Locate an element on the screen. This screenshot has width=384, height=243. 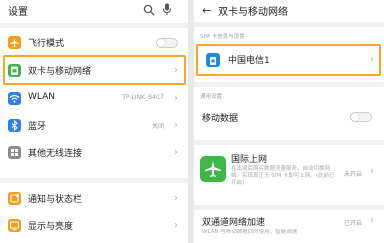
display-icon is located at coordinates (14, 225).